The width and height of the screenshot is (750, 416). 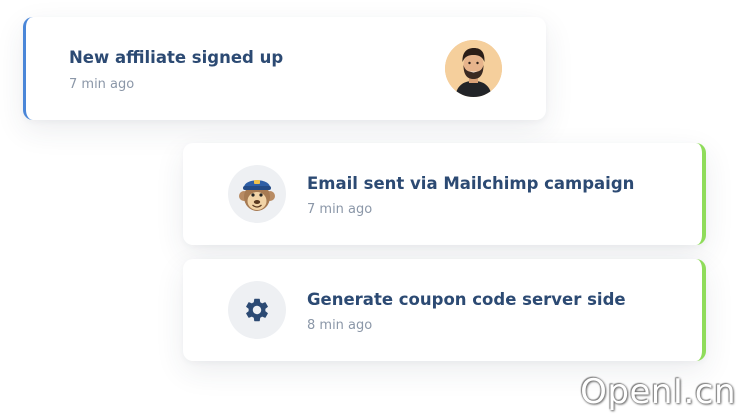 What do you see at coordinates (658, 392) in the screenshot?
I see `watermark: OpenI.cn` at bounding box center [658, 392].